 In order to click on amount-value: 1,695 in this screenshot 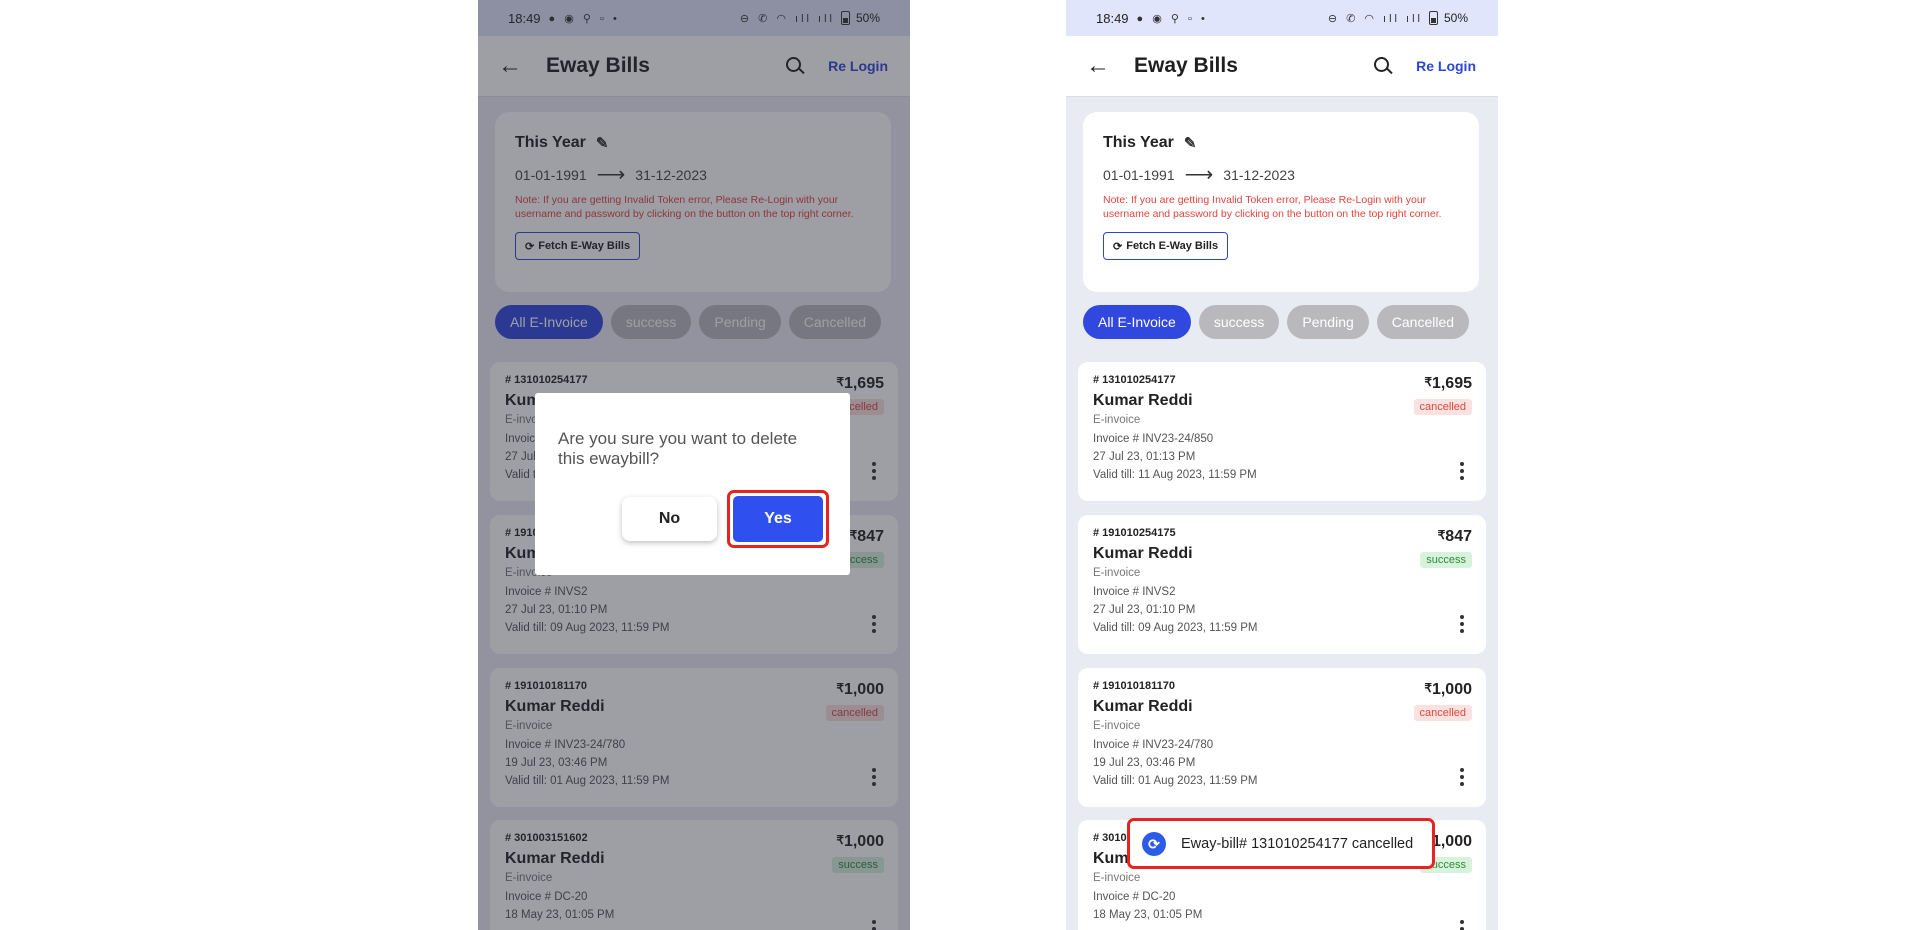, I will do `click(1451, 383)`.